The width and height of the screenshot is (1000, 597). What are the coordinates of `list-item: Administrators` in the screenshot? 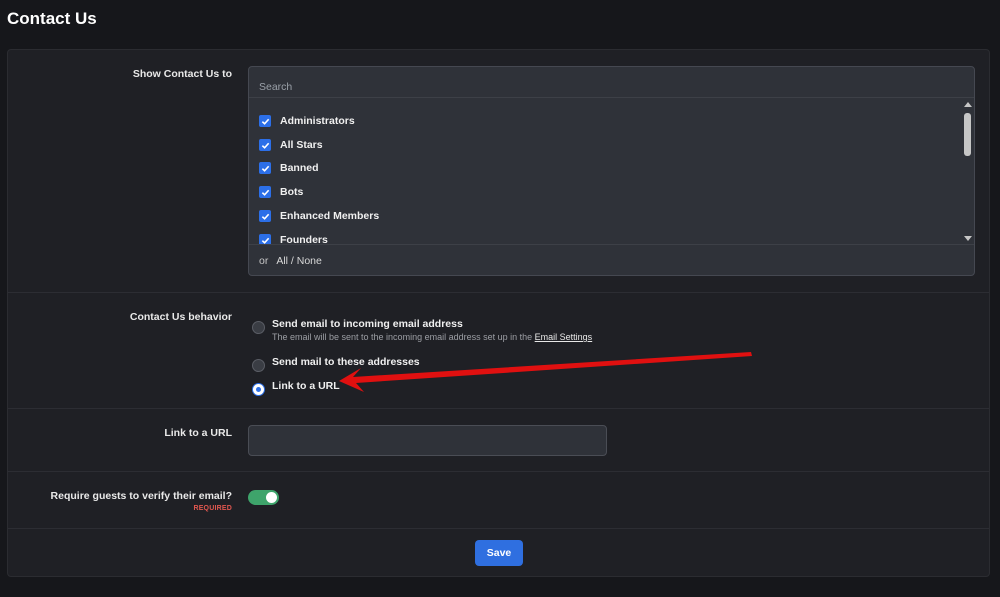 It's located at (307, 121).